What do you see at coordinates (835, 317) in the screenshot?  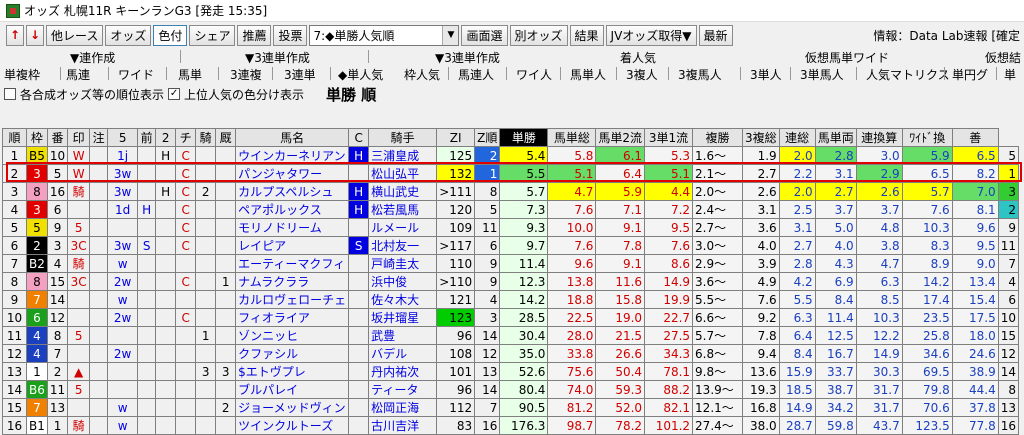 I see `table-cell: 11.4` at bounding box center [835, 317].